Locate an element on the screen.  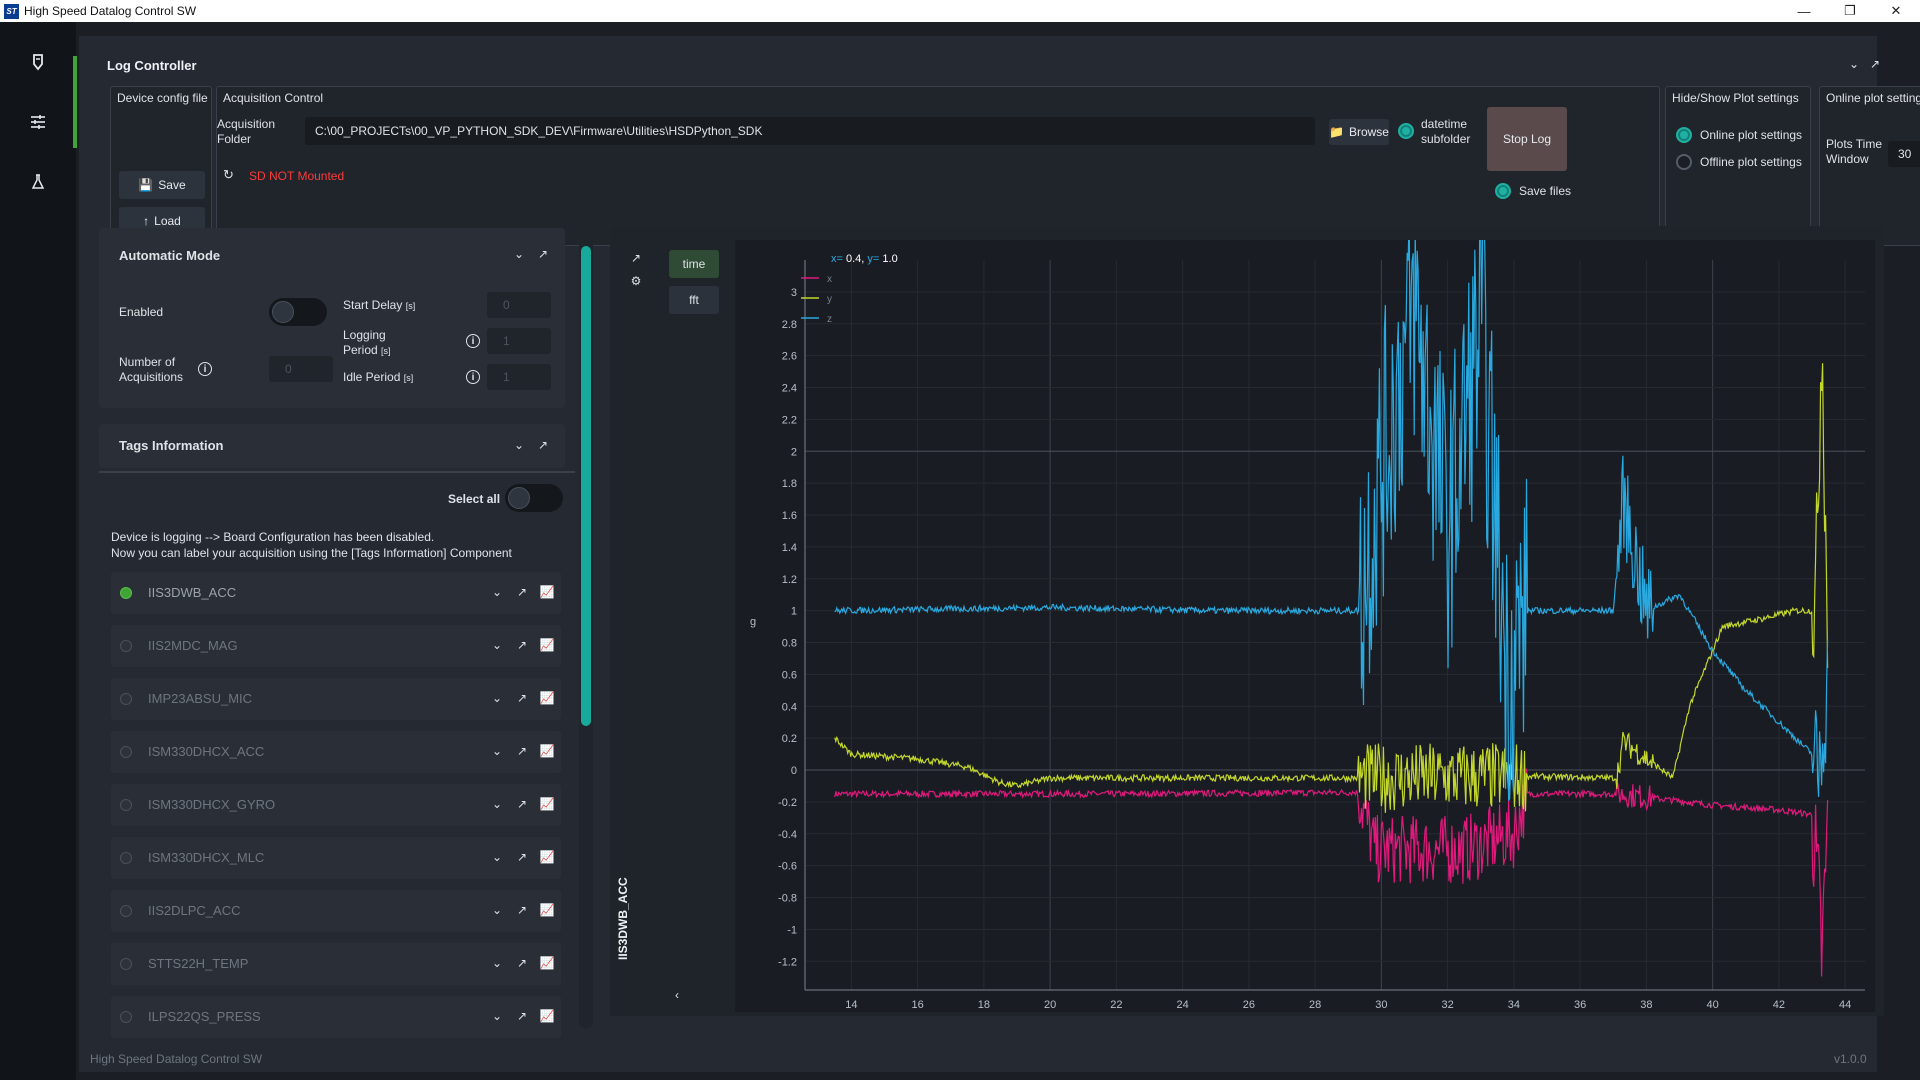
y-tick-label: 0.8 is located at coordinates (789, 644).